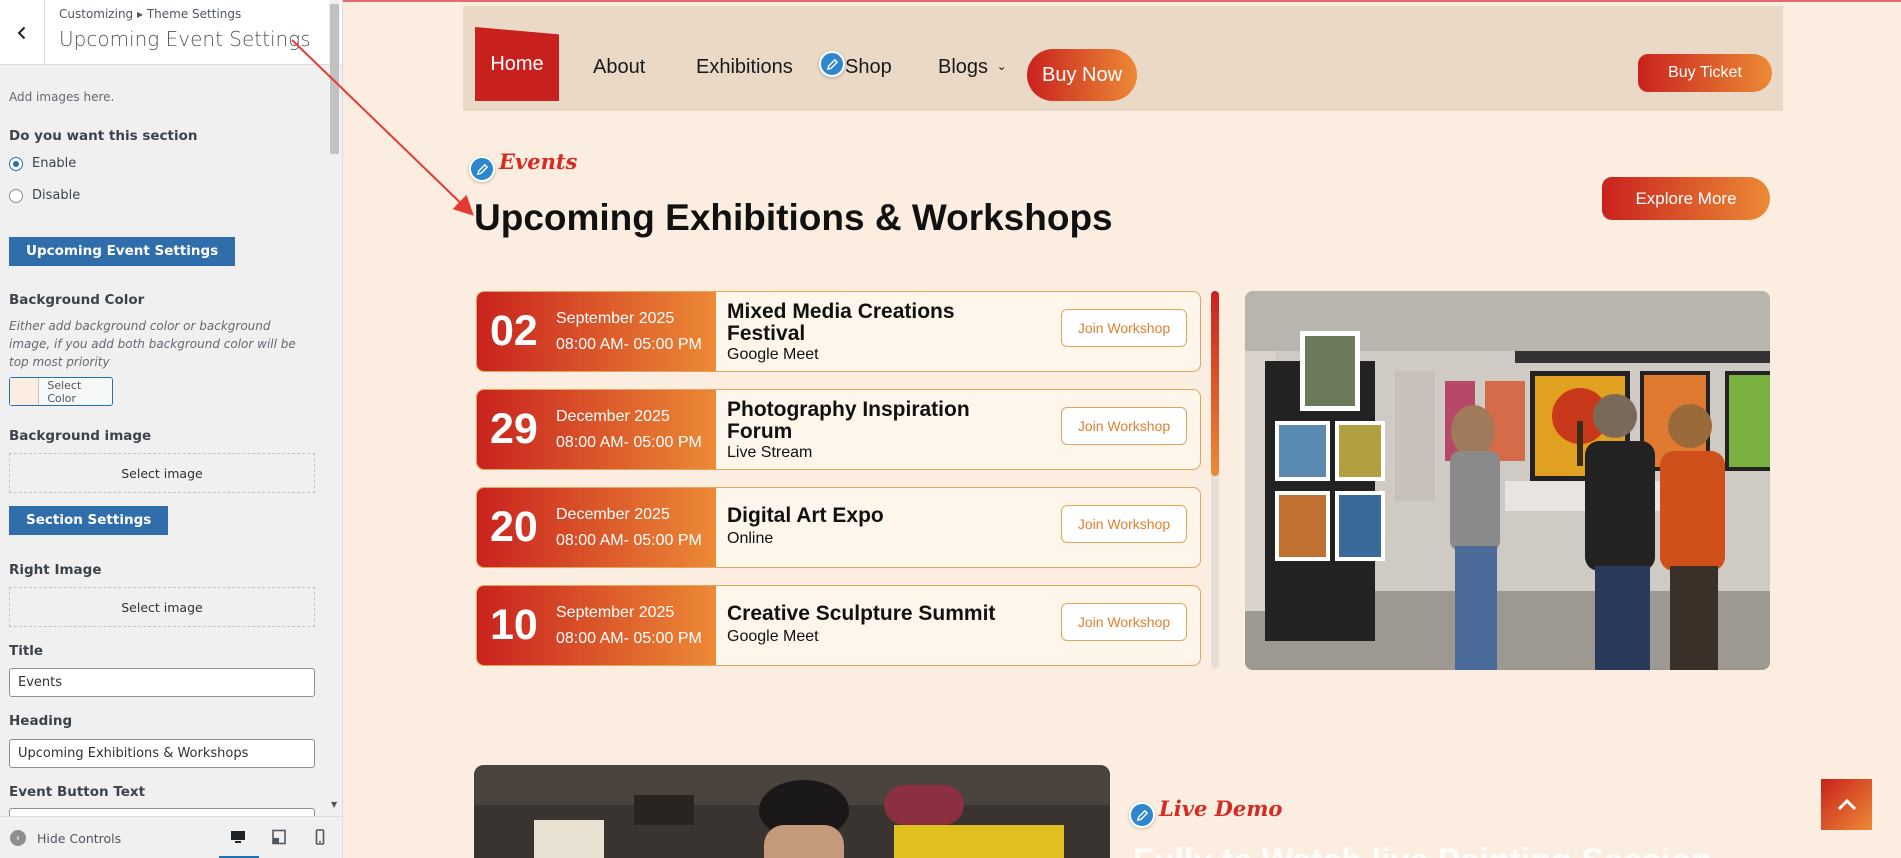 The image size is (1901, 858). I want to click on live-demo-photo, so click(792, 811).